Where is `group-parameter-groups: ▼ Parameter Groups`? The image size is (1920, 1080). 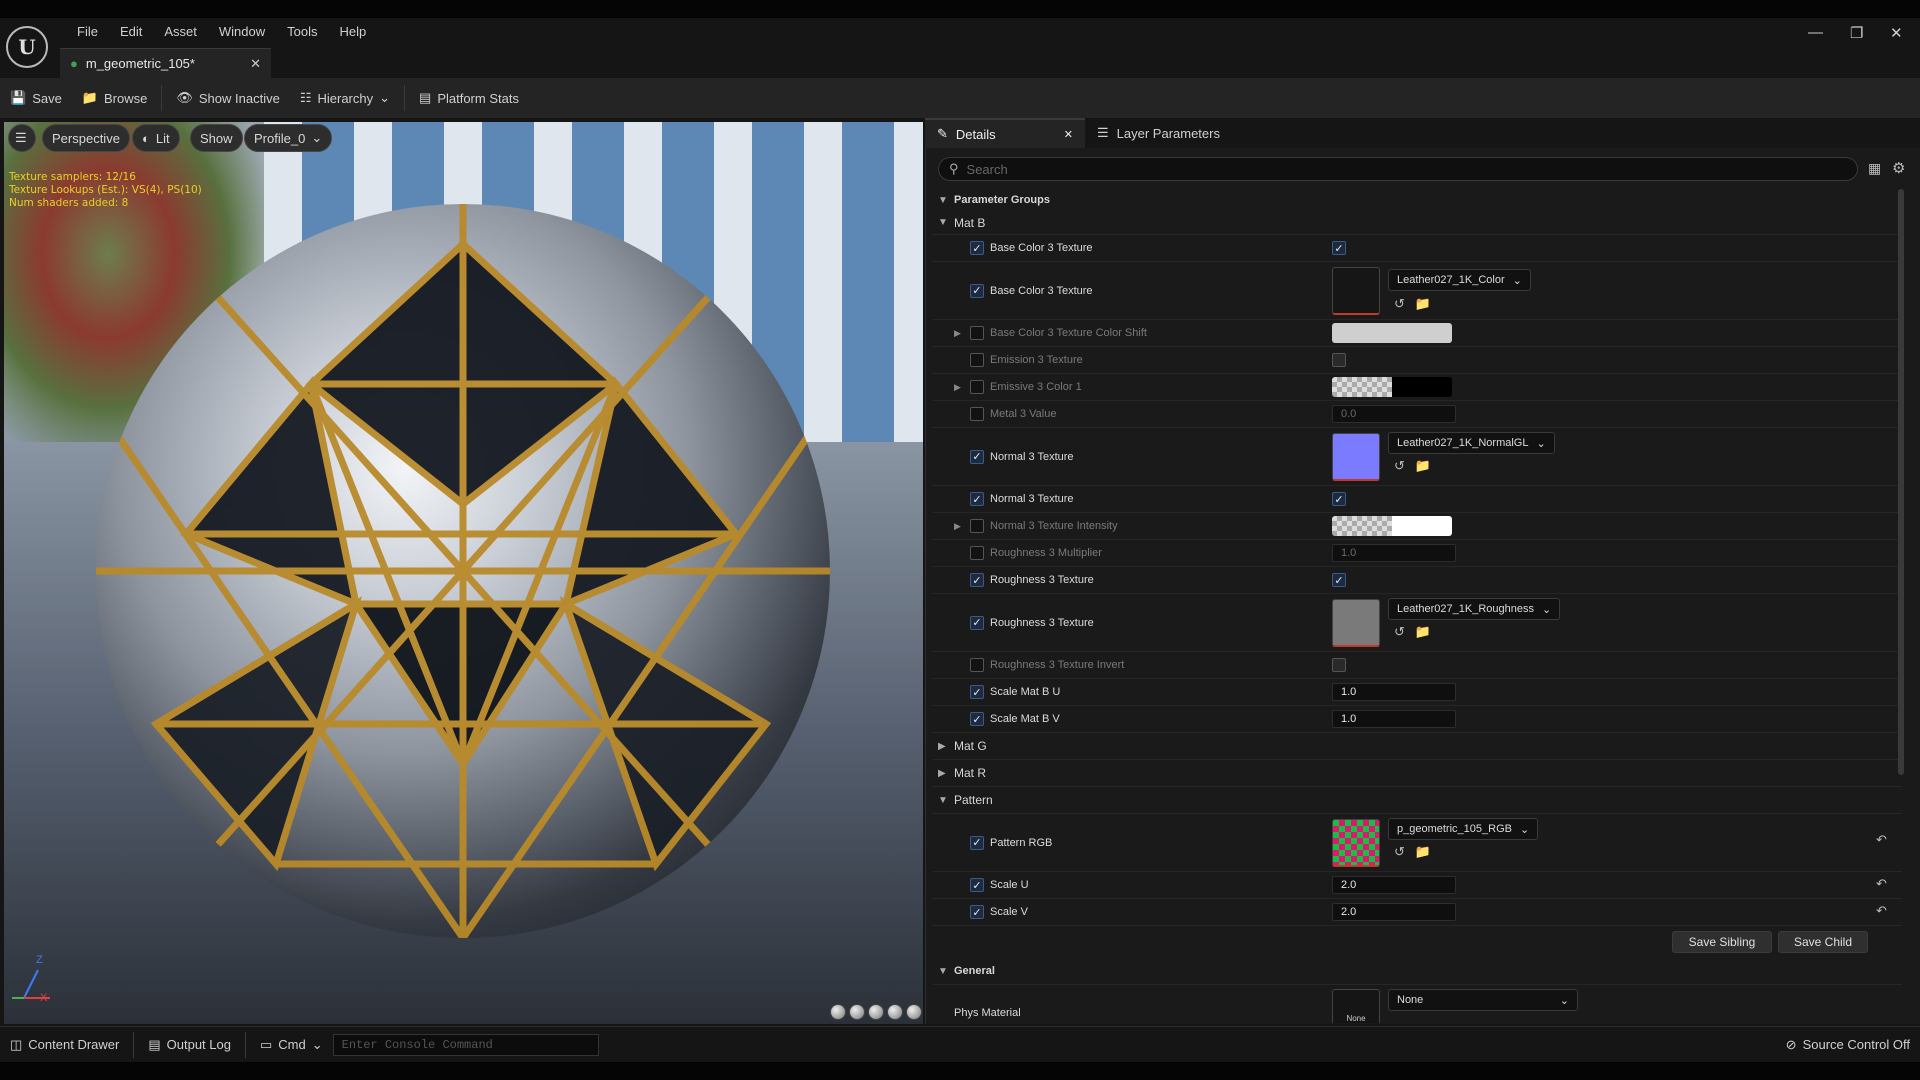 group-parameter-groups: ▼ Parameter Groups is located at coordinates (1417, 200).